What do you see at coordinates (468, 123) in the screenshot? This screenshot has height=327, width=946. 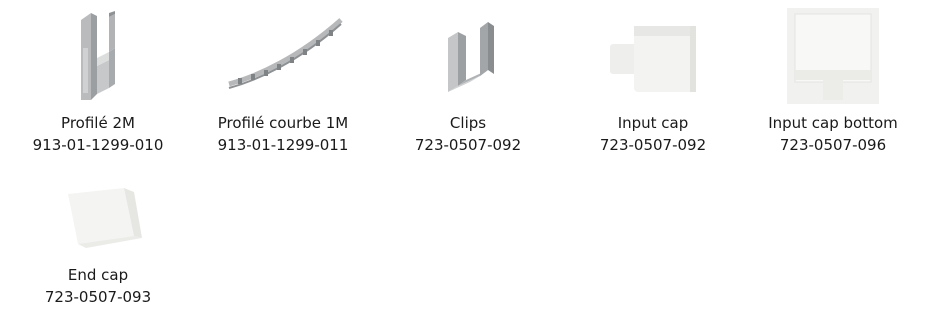 I see `product-name: Clips` at bounding box center [468, 123].